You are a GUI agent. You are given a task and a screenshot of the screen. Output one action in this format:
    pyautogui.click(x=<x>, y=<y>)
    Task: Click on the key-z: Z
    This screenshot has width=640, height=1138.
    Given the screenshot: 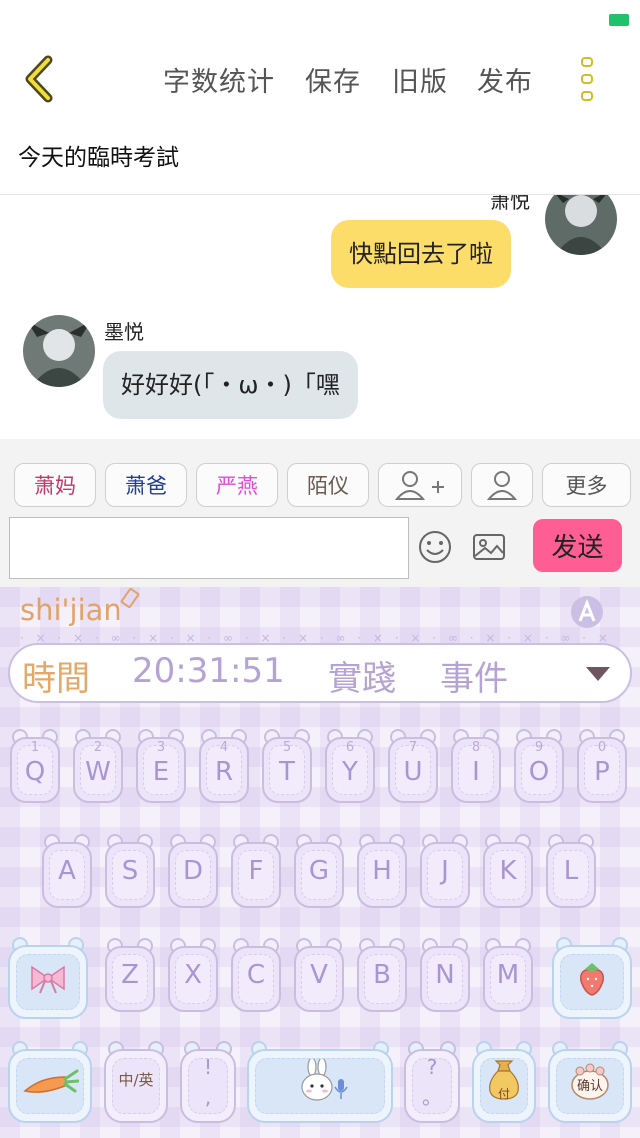 What is the action you would take?
    pyautogui.click(x=130, y=976)
    